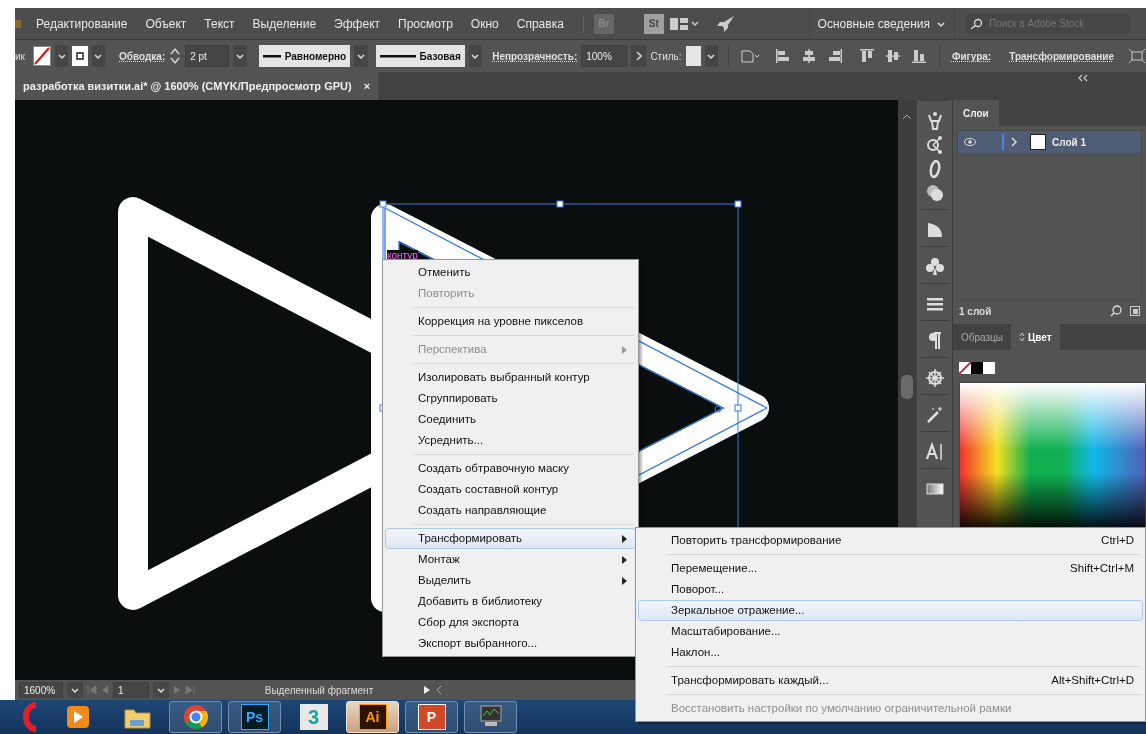  What do you see at coordinates (1061, 56) in the screenshot?
I see `panel-link: Трансформирование` at bounding box center [1061, 56].